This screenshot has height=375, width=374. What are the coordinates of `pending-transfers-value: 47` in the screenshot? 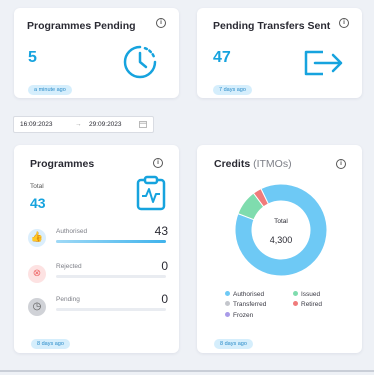 It's located at (222, 57).